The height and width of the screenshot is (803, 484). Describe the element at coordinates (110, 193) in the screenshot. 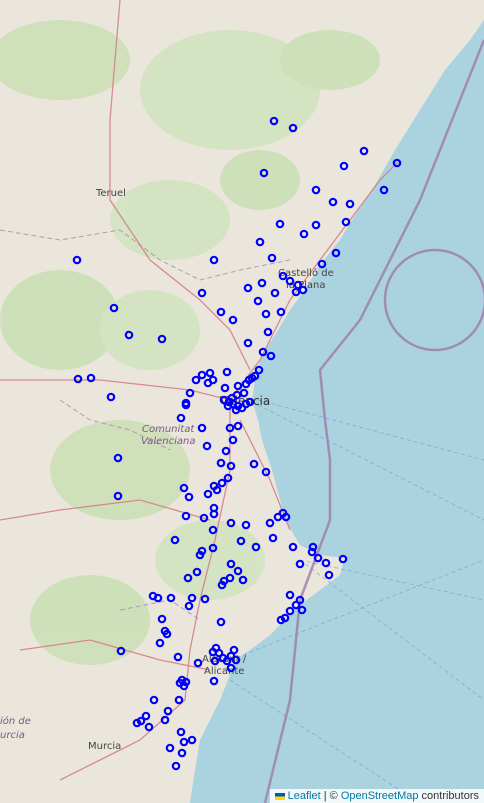

I see `label-Teruel: Teruel` at that location.